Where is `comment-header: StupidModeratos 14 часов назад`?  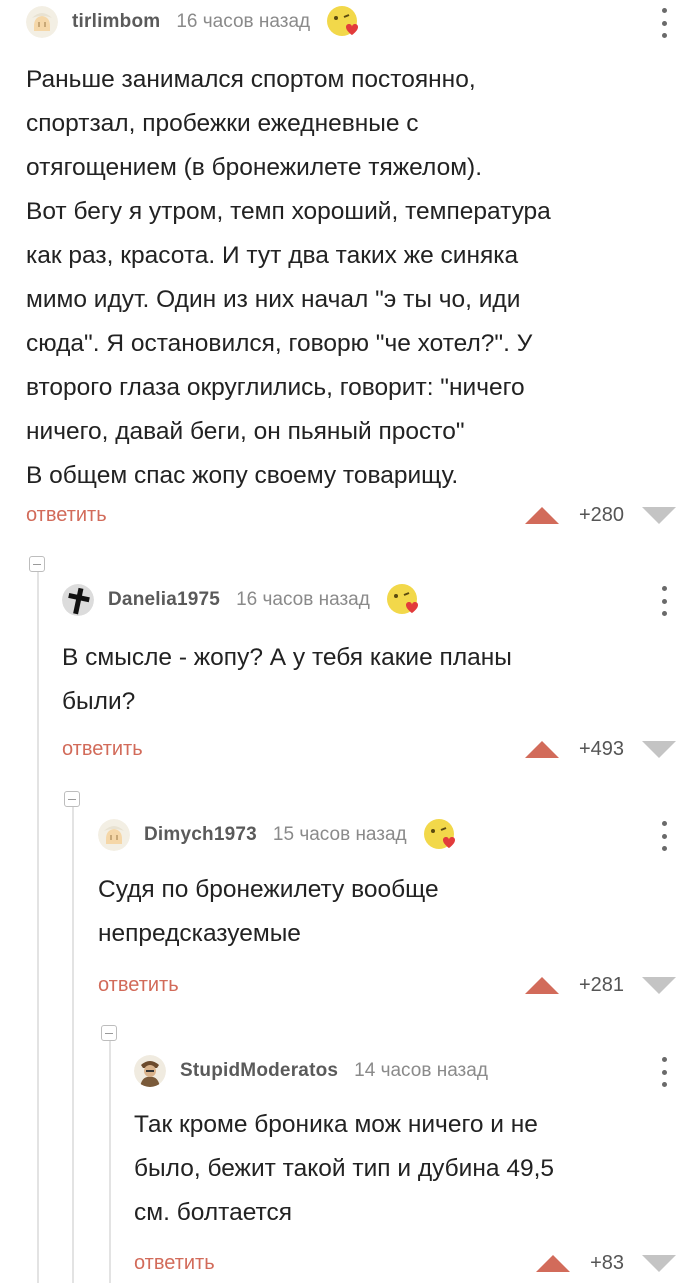
comment-header: StupidModeratos 14 часов назад is located at coordinates (311, 1071).